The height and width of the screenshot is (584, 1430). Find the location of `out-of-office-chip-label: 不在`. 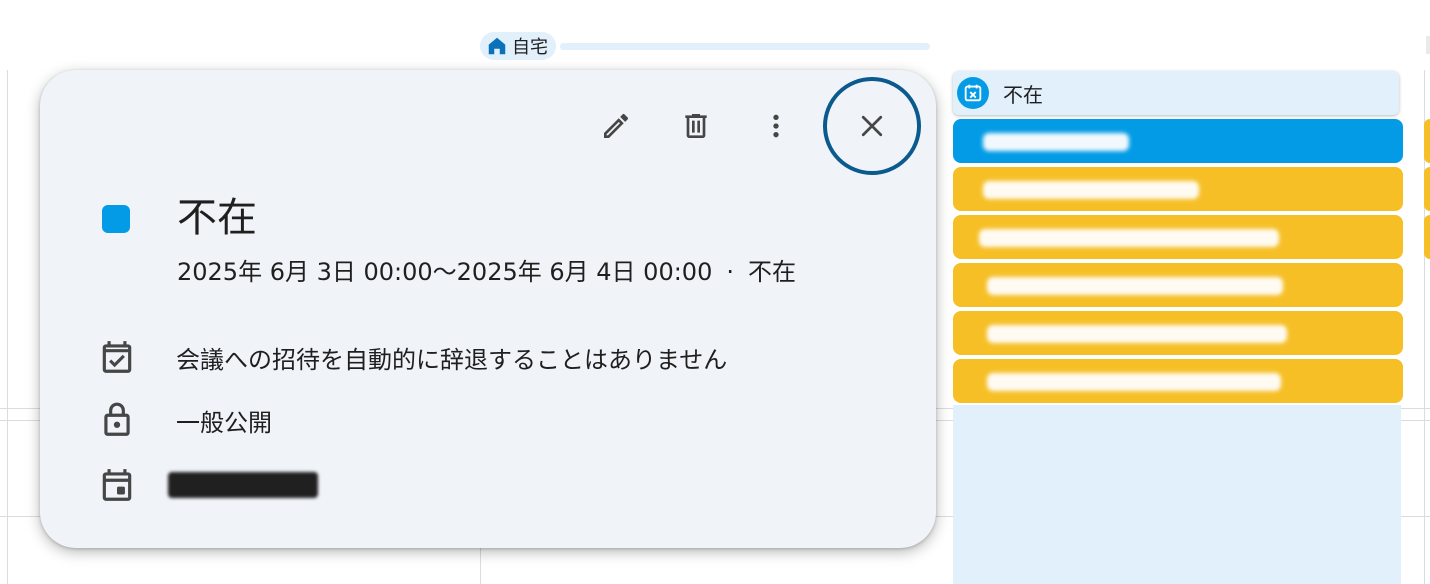

out-of-office-chip-label: 不在 is located at coordinates (1023, 94).